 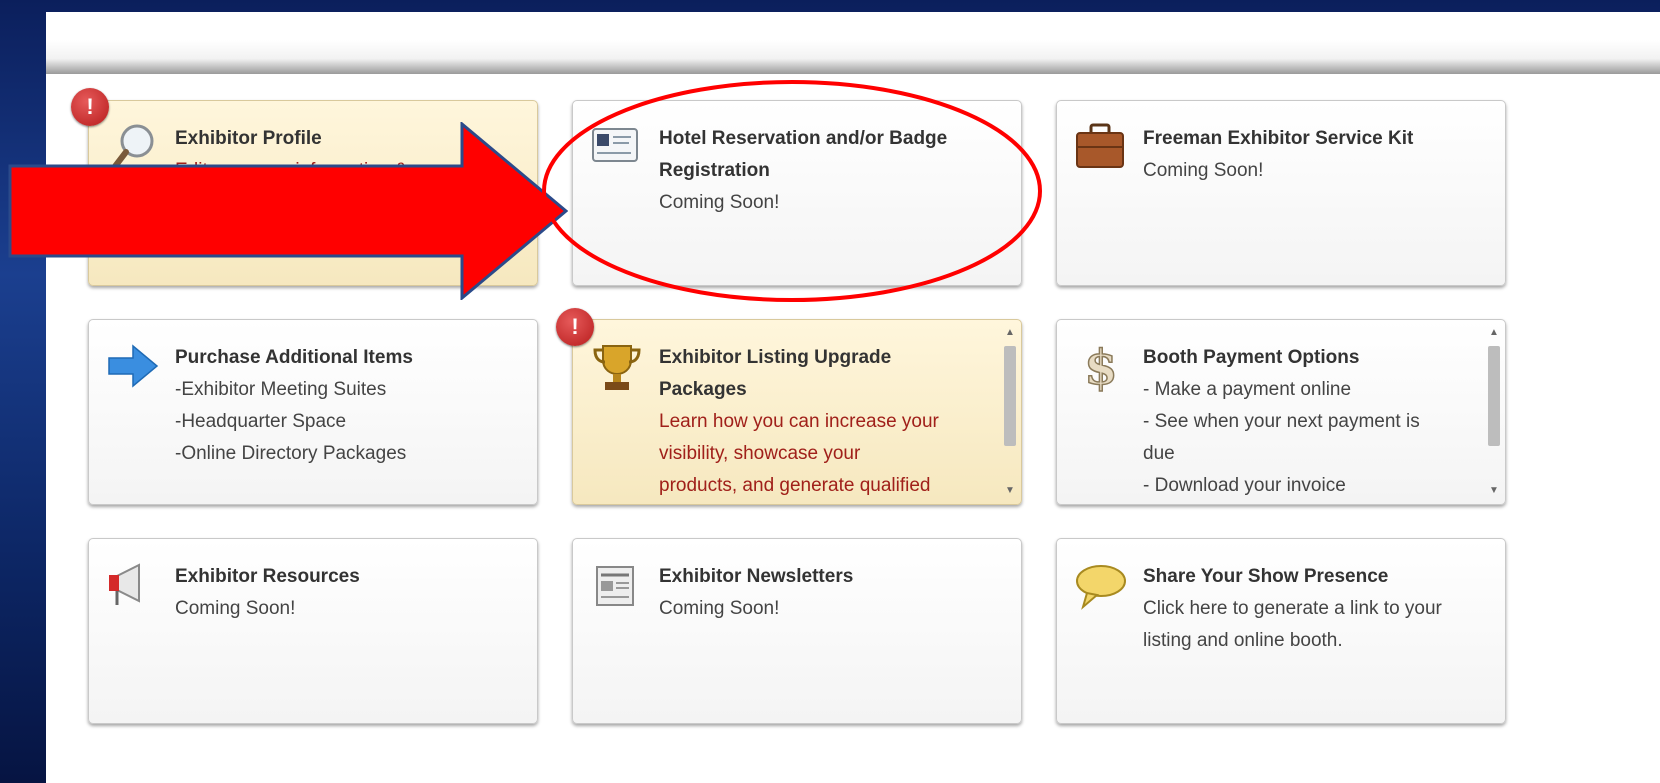 I want to click on red-arrow-annotation, so click(x=288, y=211).